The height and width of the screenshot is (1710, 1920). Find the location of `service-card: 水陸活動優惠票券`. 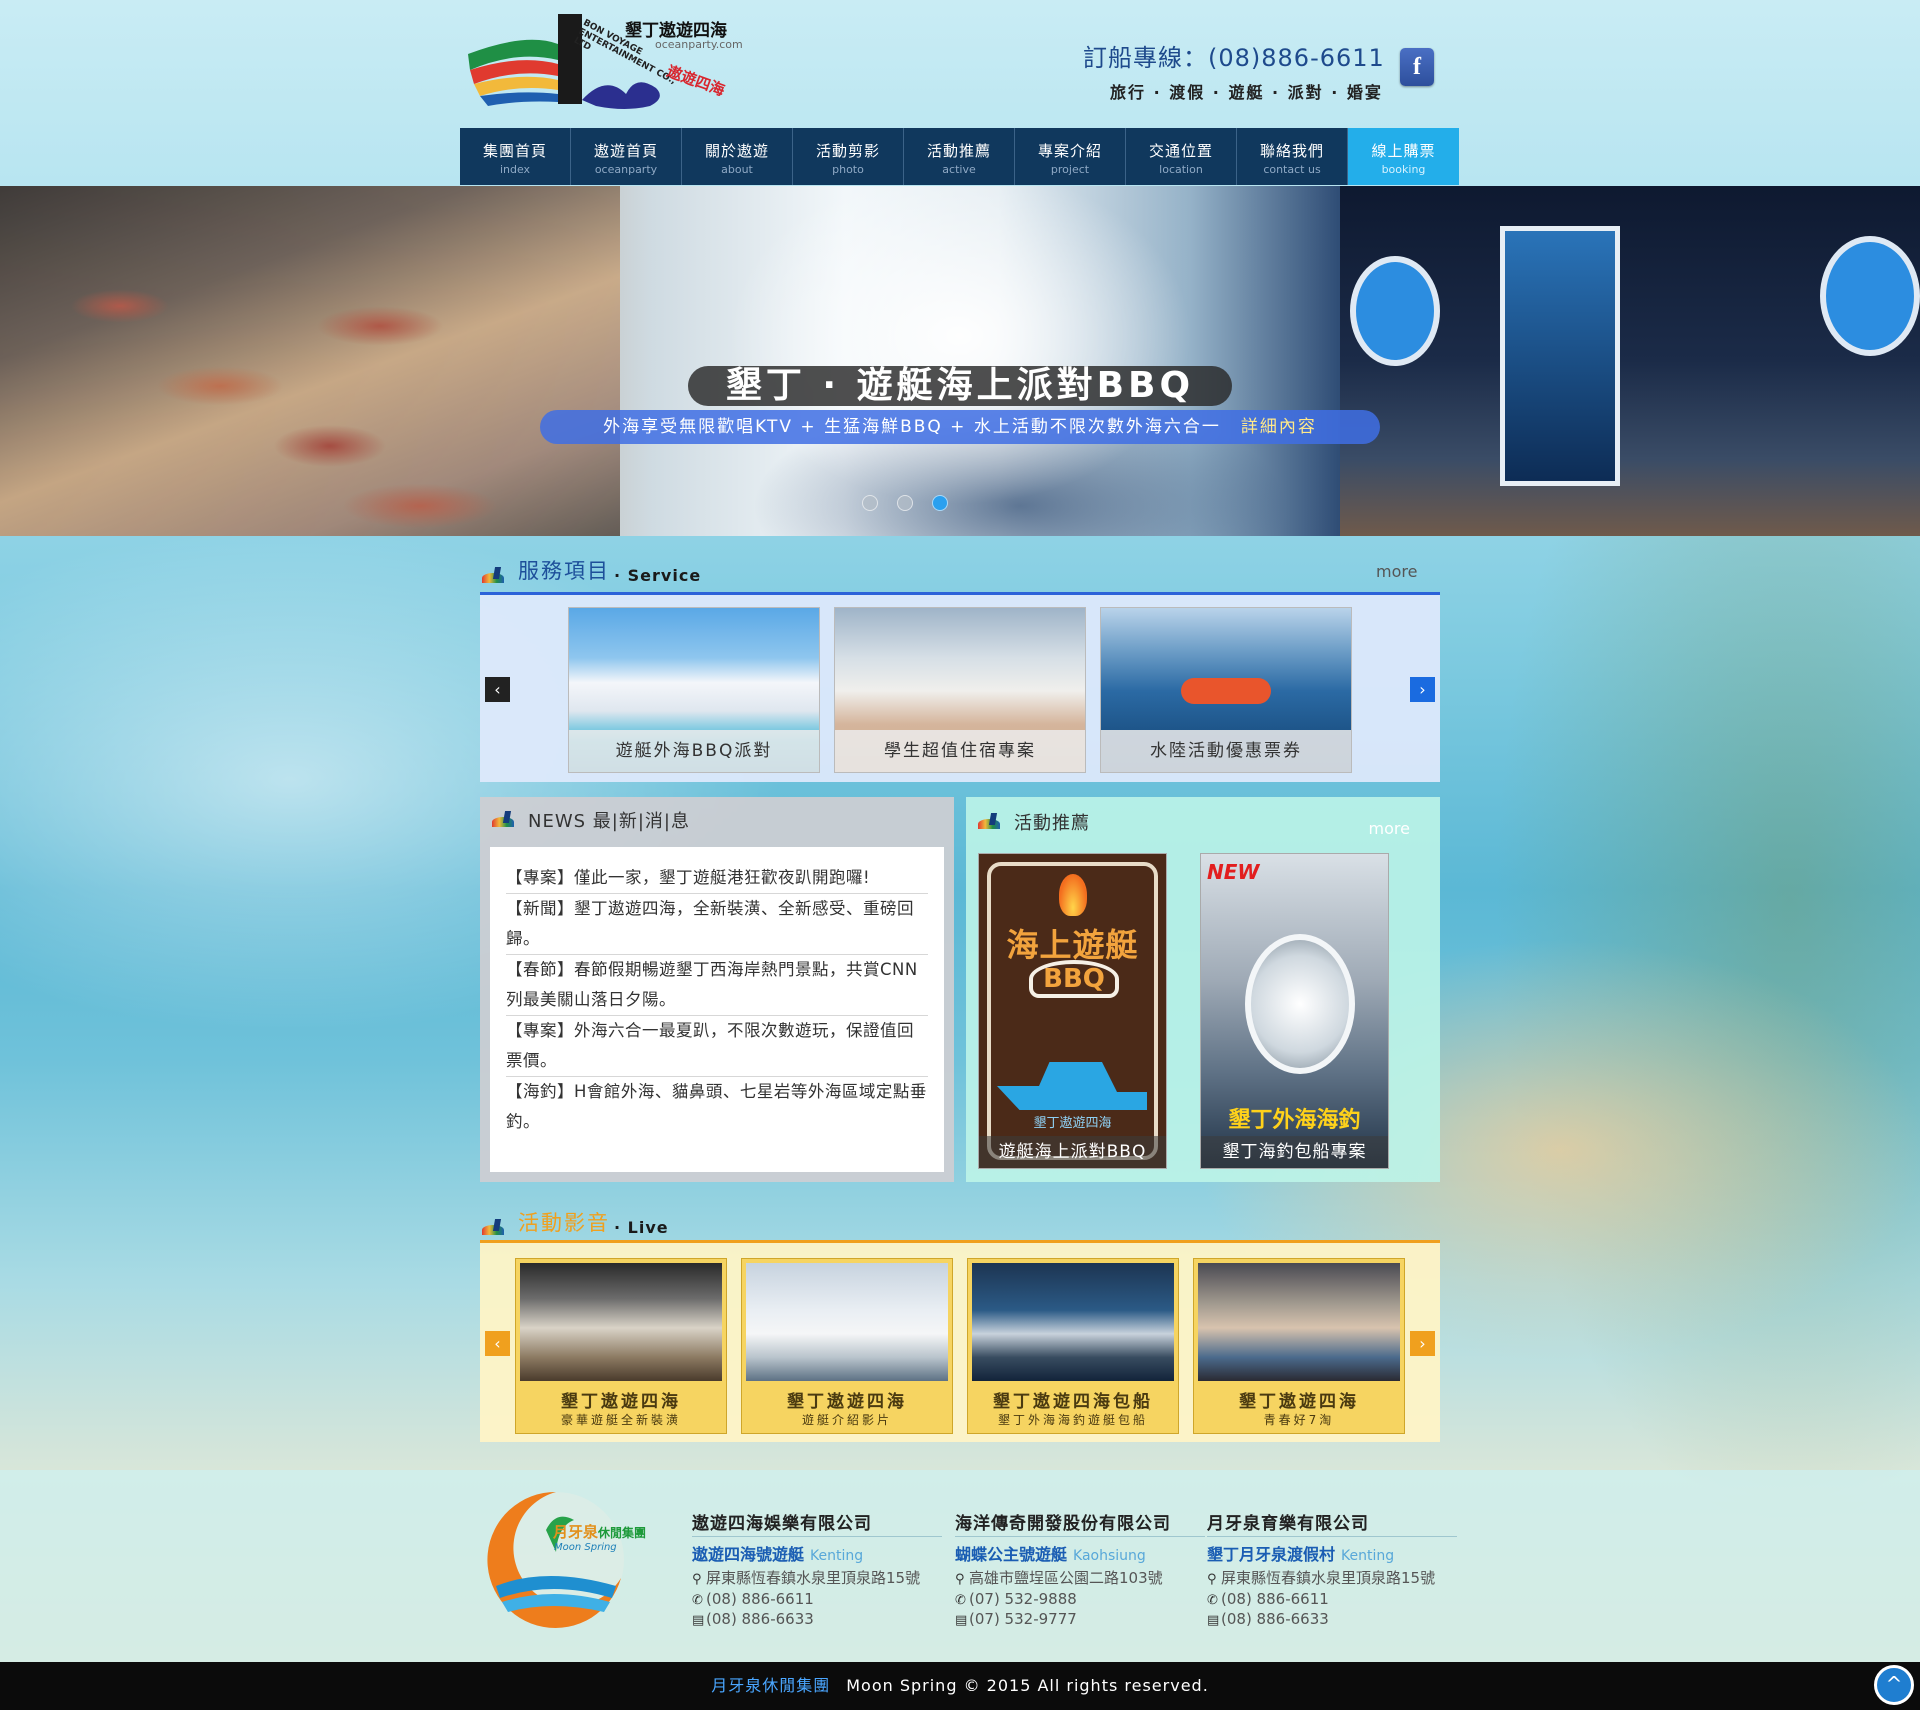

service-card: 水陸活動優惠票券 is located at coordinates (1226, 690).